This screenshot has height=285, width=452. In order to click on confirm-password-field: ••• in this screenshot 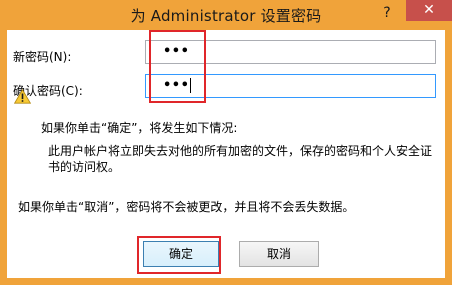, I will do `click(290, 86)`.